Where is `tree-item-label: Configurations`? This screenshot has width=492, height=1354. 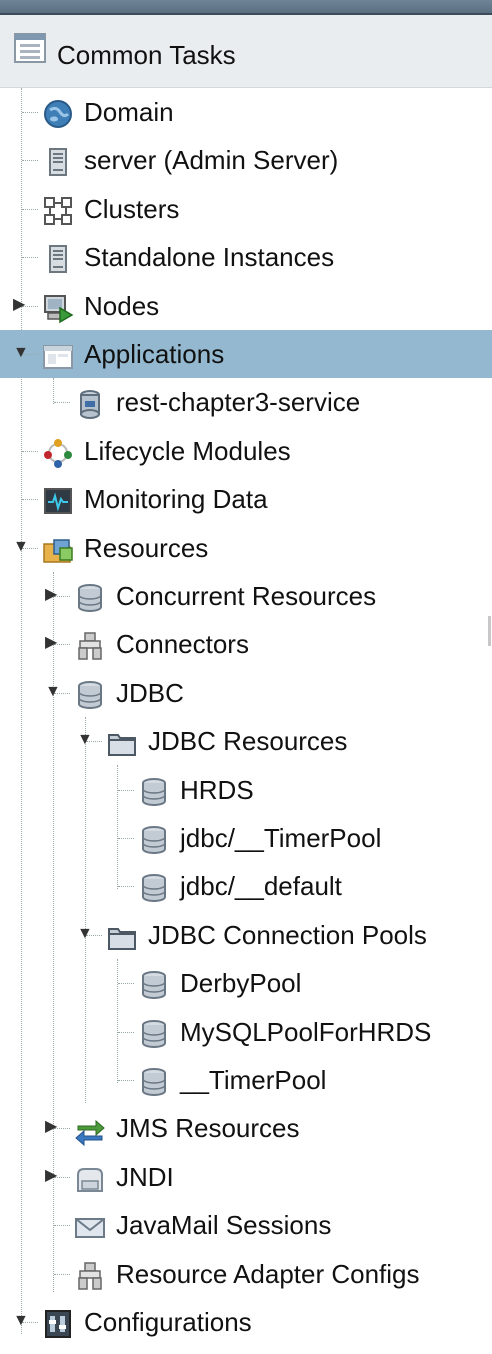
tree-item-label: Configurations is located at coordinates (168, 1322).